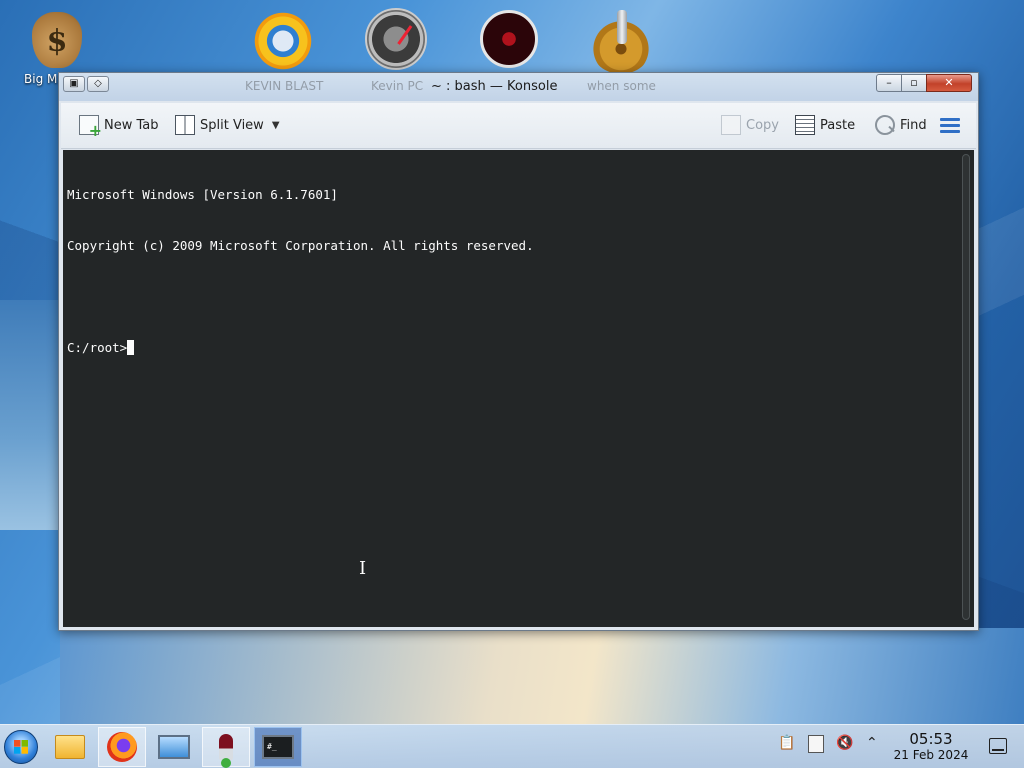 Image resolution: width=1024 pixels, height=768 pixels. Describe the element at coordinates (57, 40) in the screenshot. I see `money-bag-icon: $` at that location.